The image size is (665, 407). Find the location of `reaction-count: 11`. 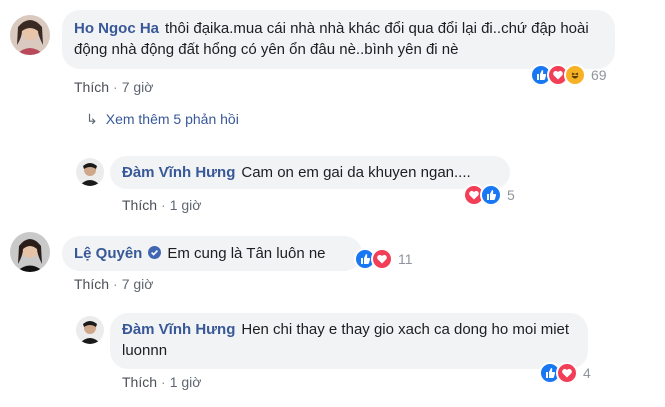

reaction-count: 11 is located at coordinates (405, 259).